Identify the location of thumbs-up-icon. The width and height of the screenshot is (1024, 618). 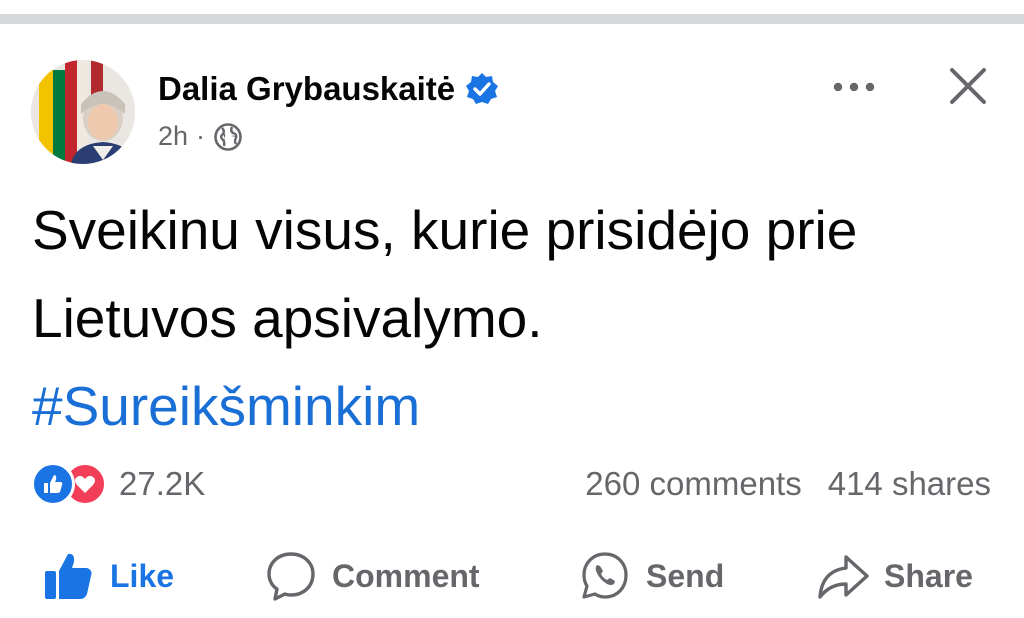
(69, 576).